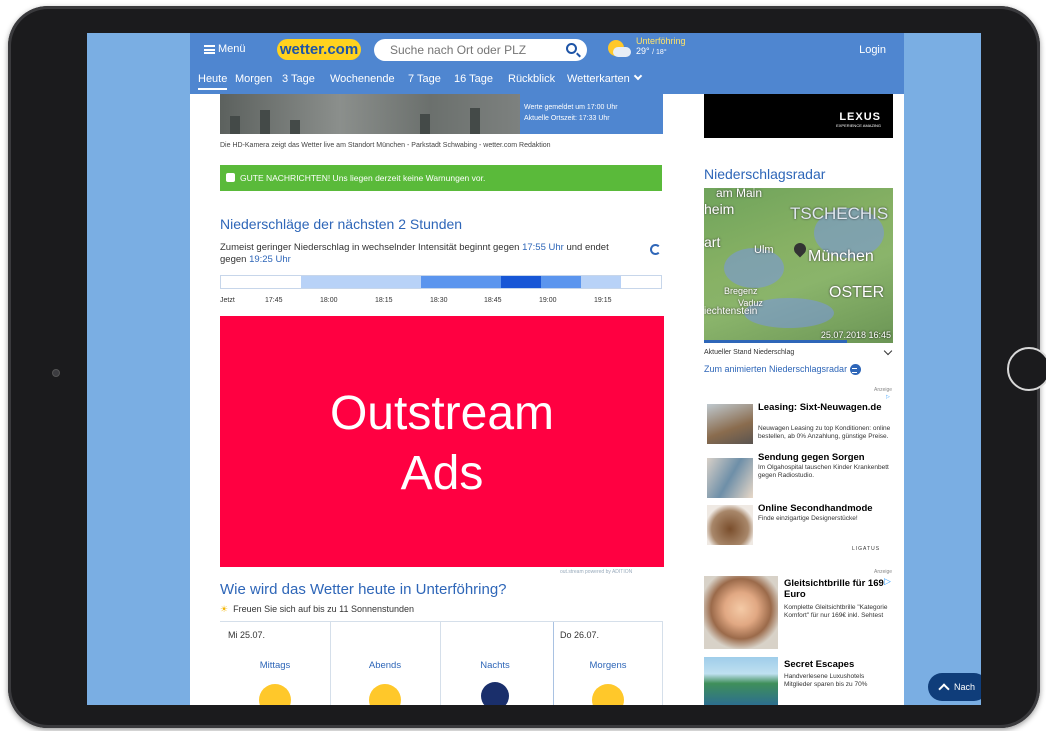  What do you see at coordinates (580, 635) in the screenshot?
I see `date-tomorrow: Do 26.07.` at bounding box center [580, 635].